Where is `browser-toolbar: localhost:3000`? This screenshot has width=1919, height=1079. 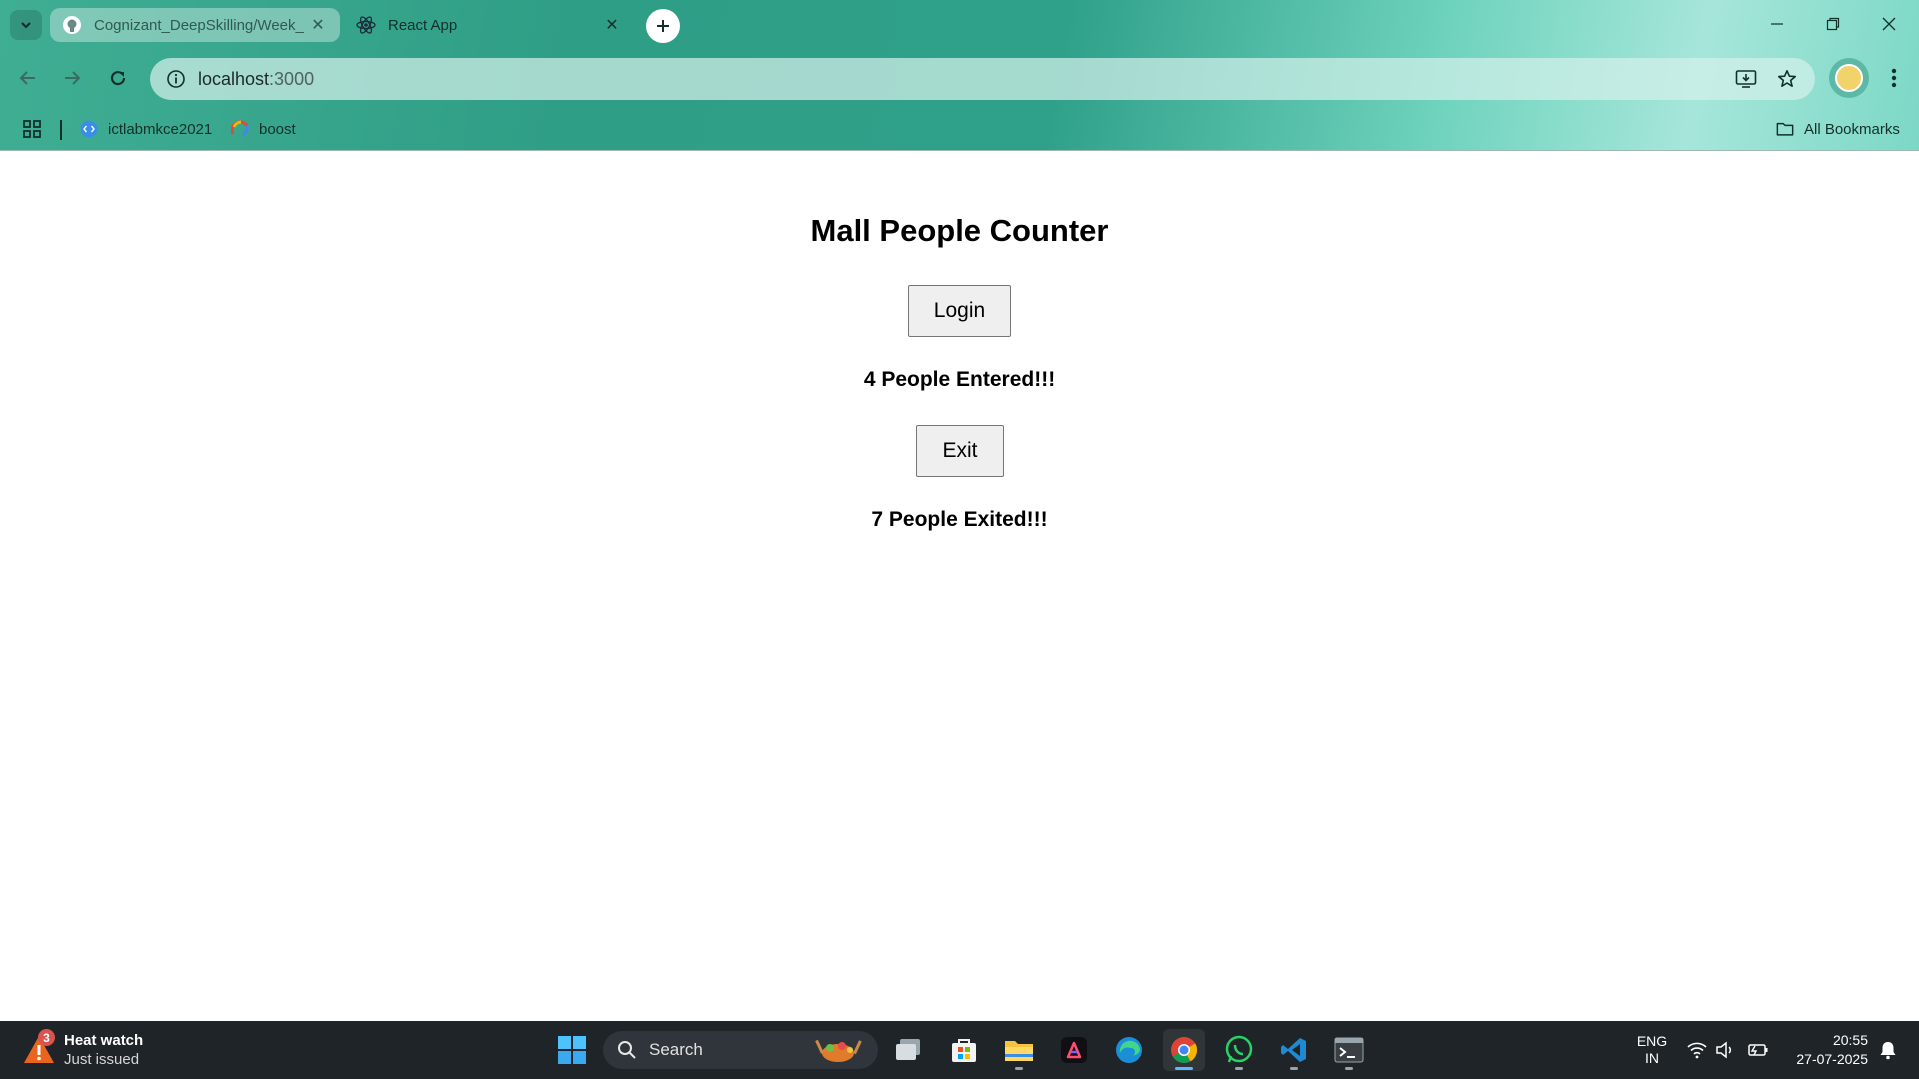 browser-toolbar: localhost:3000 is located at coordinates (959, 79).